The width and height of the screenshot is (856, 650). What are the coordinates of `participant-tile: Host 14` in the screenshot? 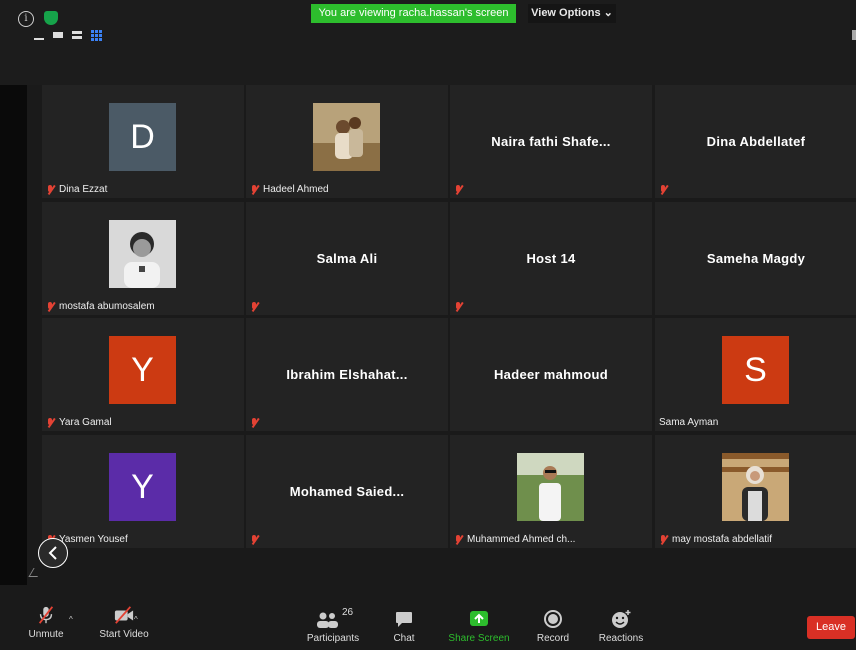 It's located at (551, 258).